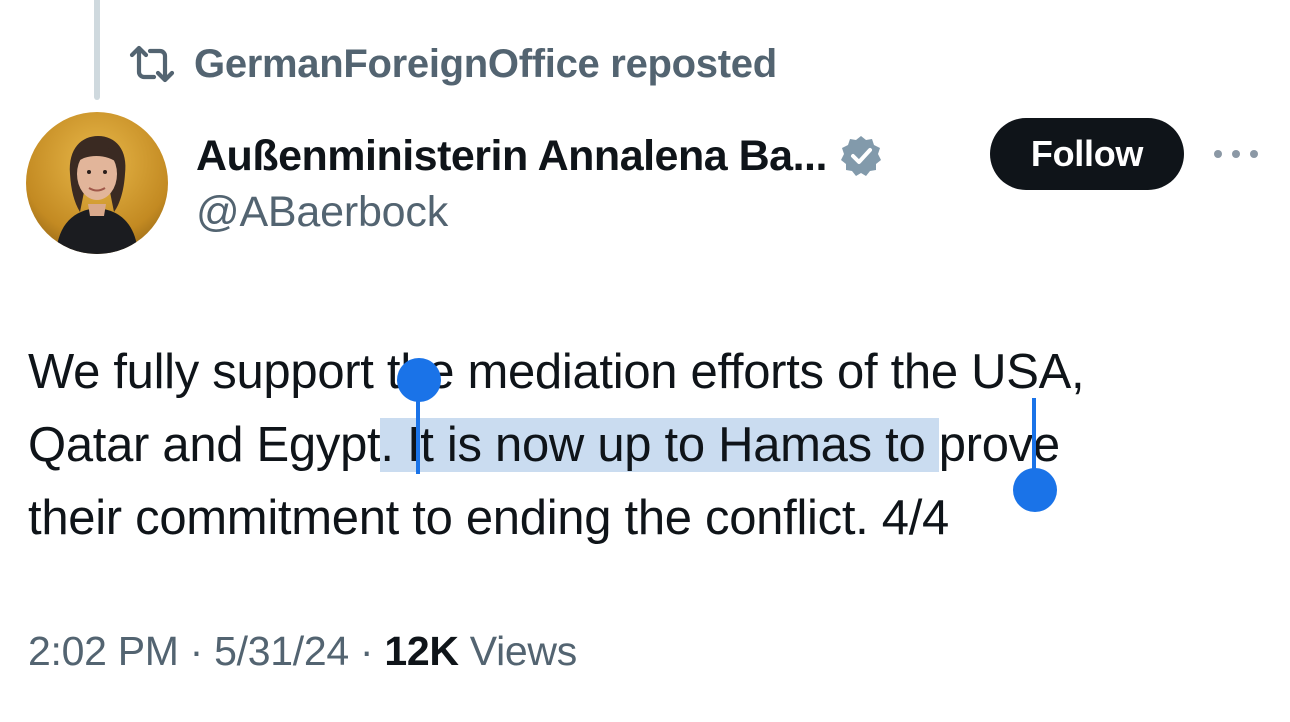 The image size is (1290, 722). I want to click on views-count: 12K, so click(421, 651).